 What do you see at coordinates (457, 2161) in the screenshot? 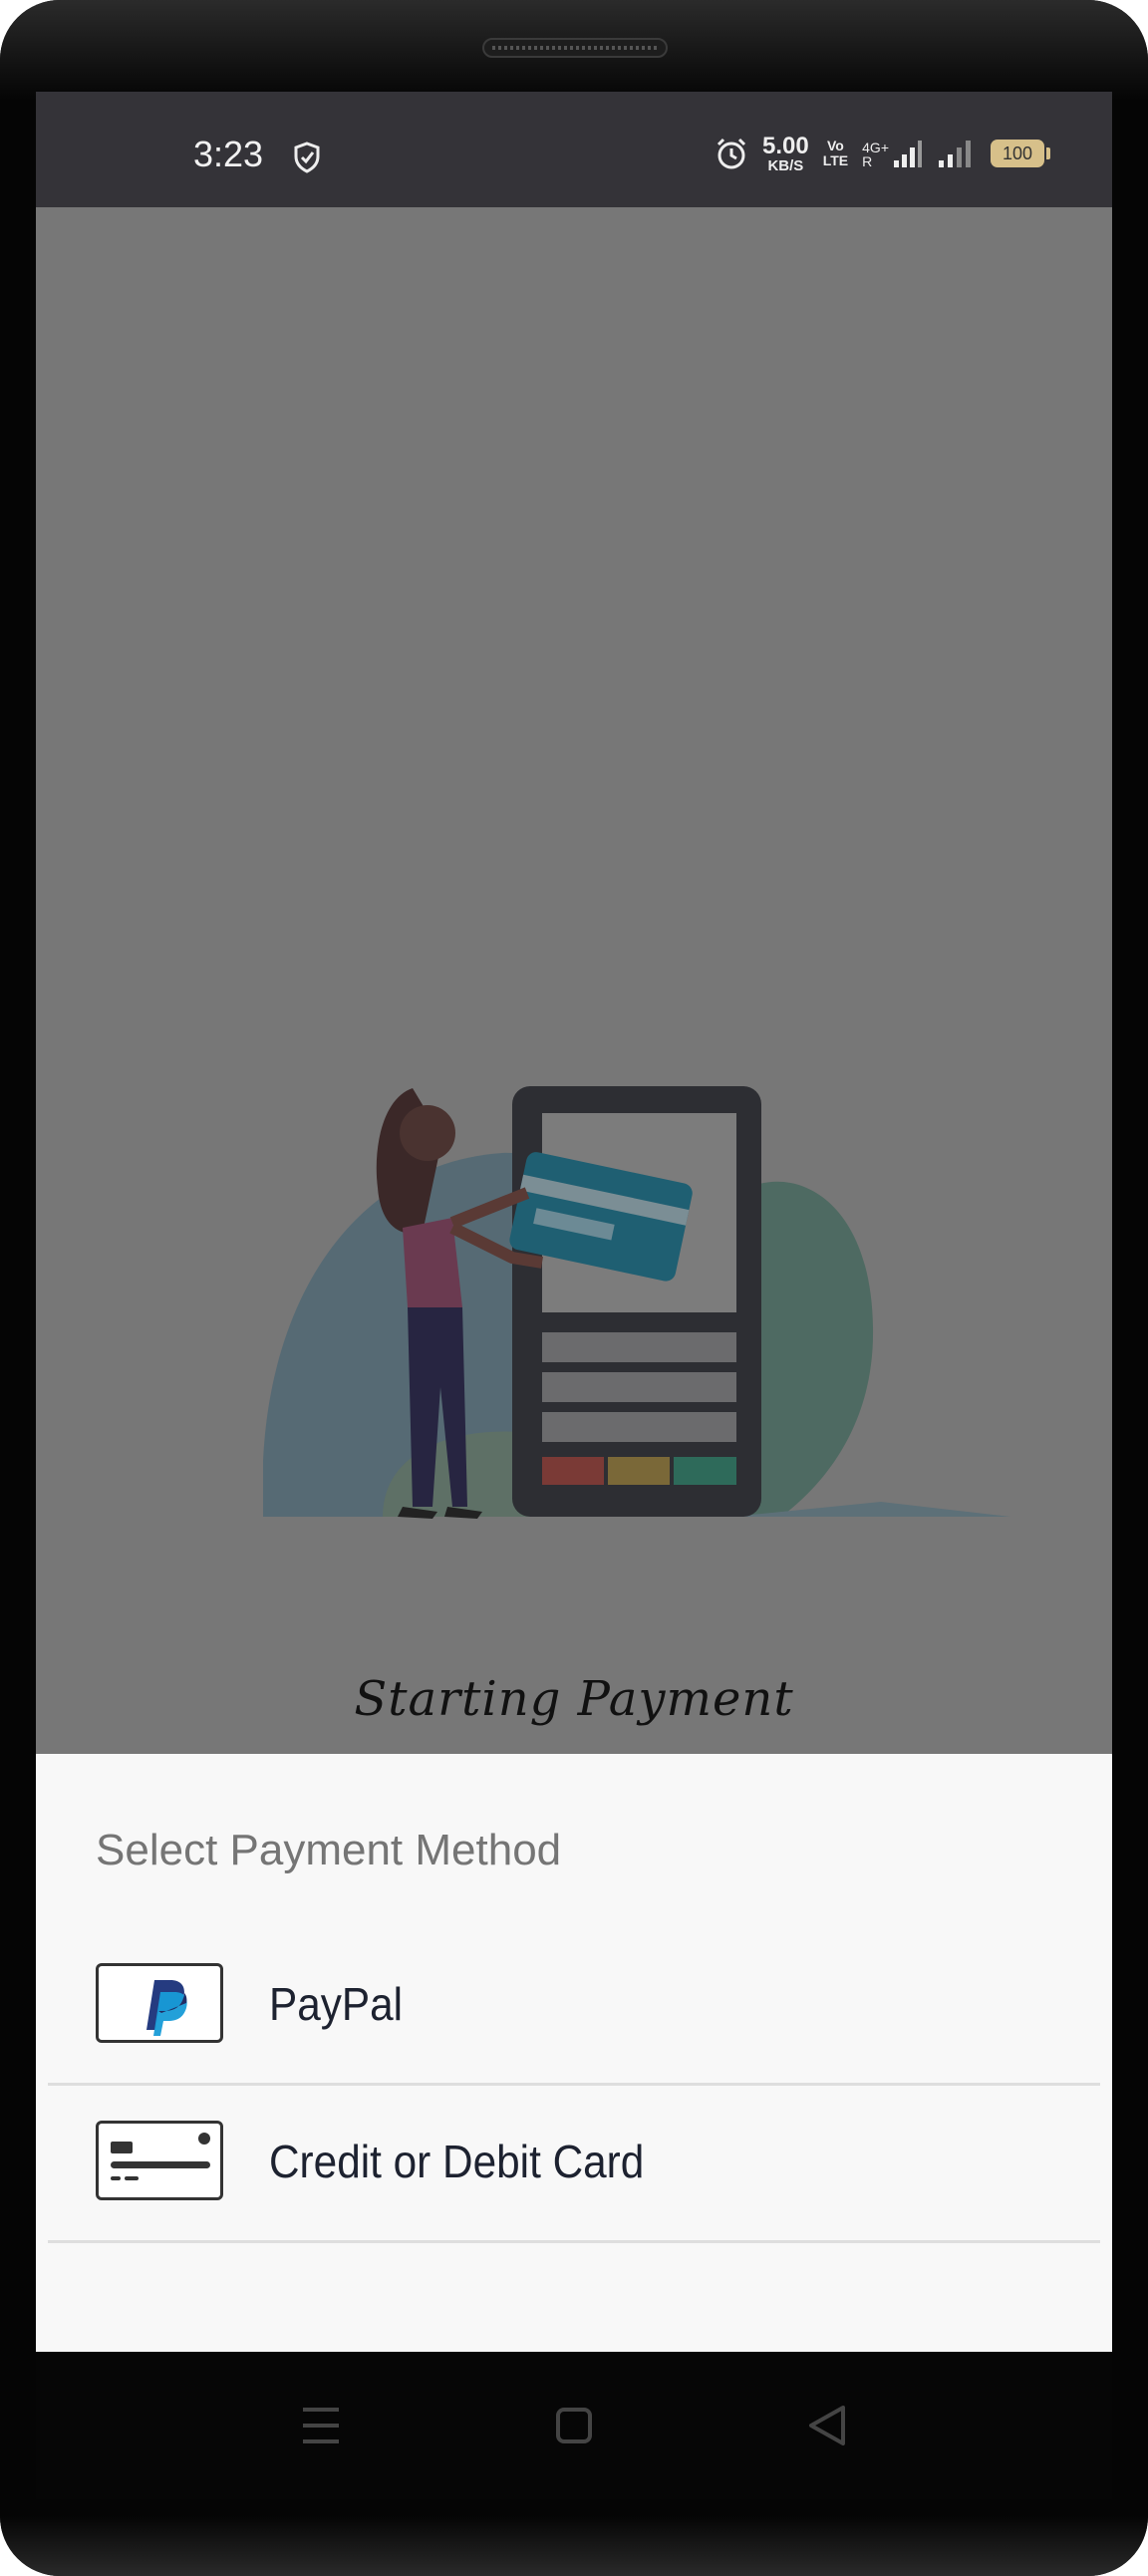
I see `payment-option-label: Credit or Debit Card` at bounding box center [457, 2161].